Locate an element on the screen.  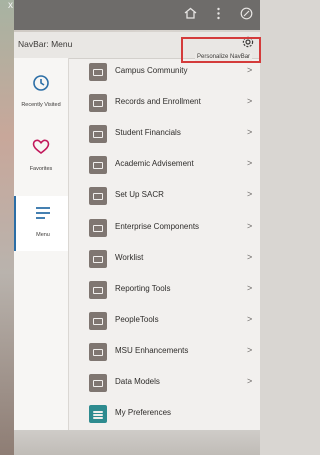
menu-item-label: Set Up SACR is located at coordinates (139, 194).